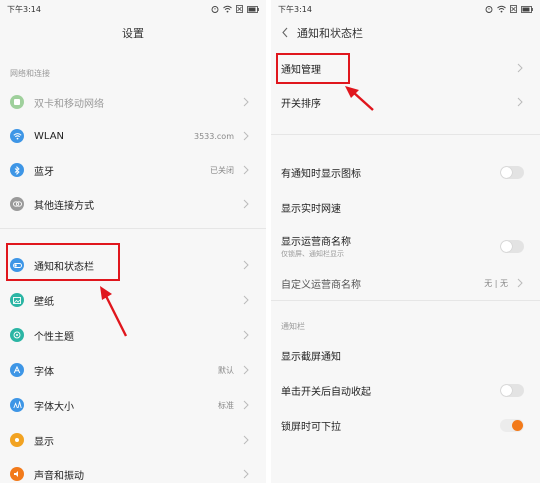  I want to click on settings-item-auto-collapse: 单击开关后自动收起, so click(405, 390).